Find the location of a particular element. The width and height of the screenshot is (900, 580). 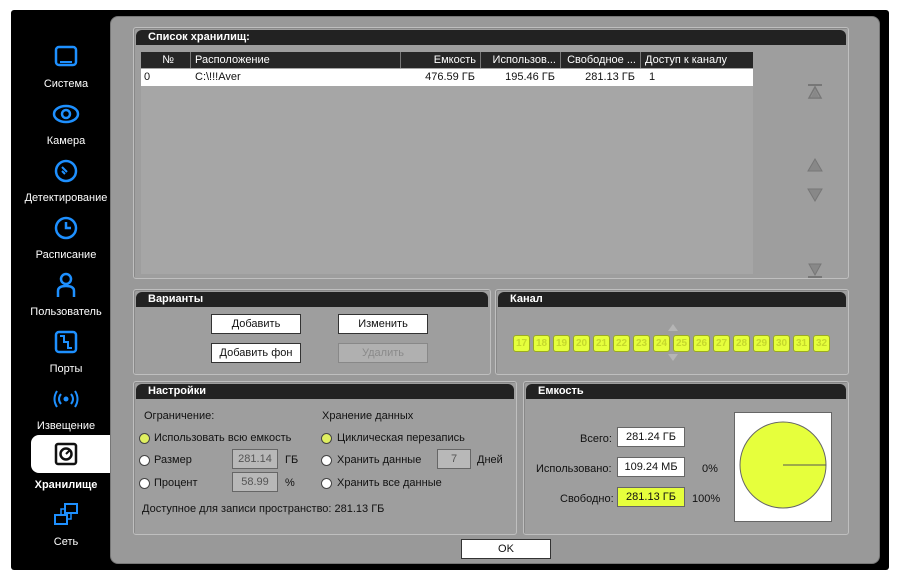

channel-button: 17 is located at coordinates (521, 343).